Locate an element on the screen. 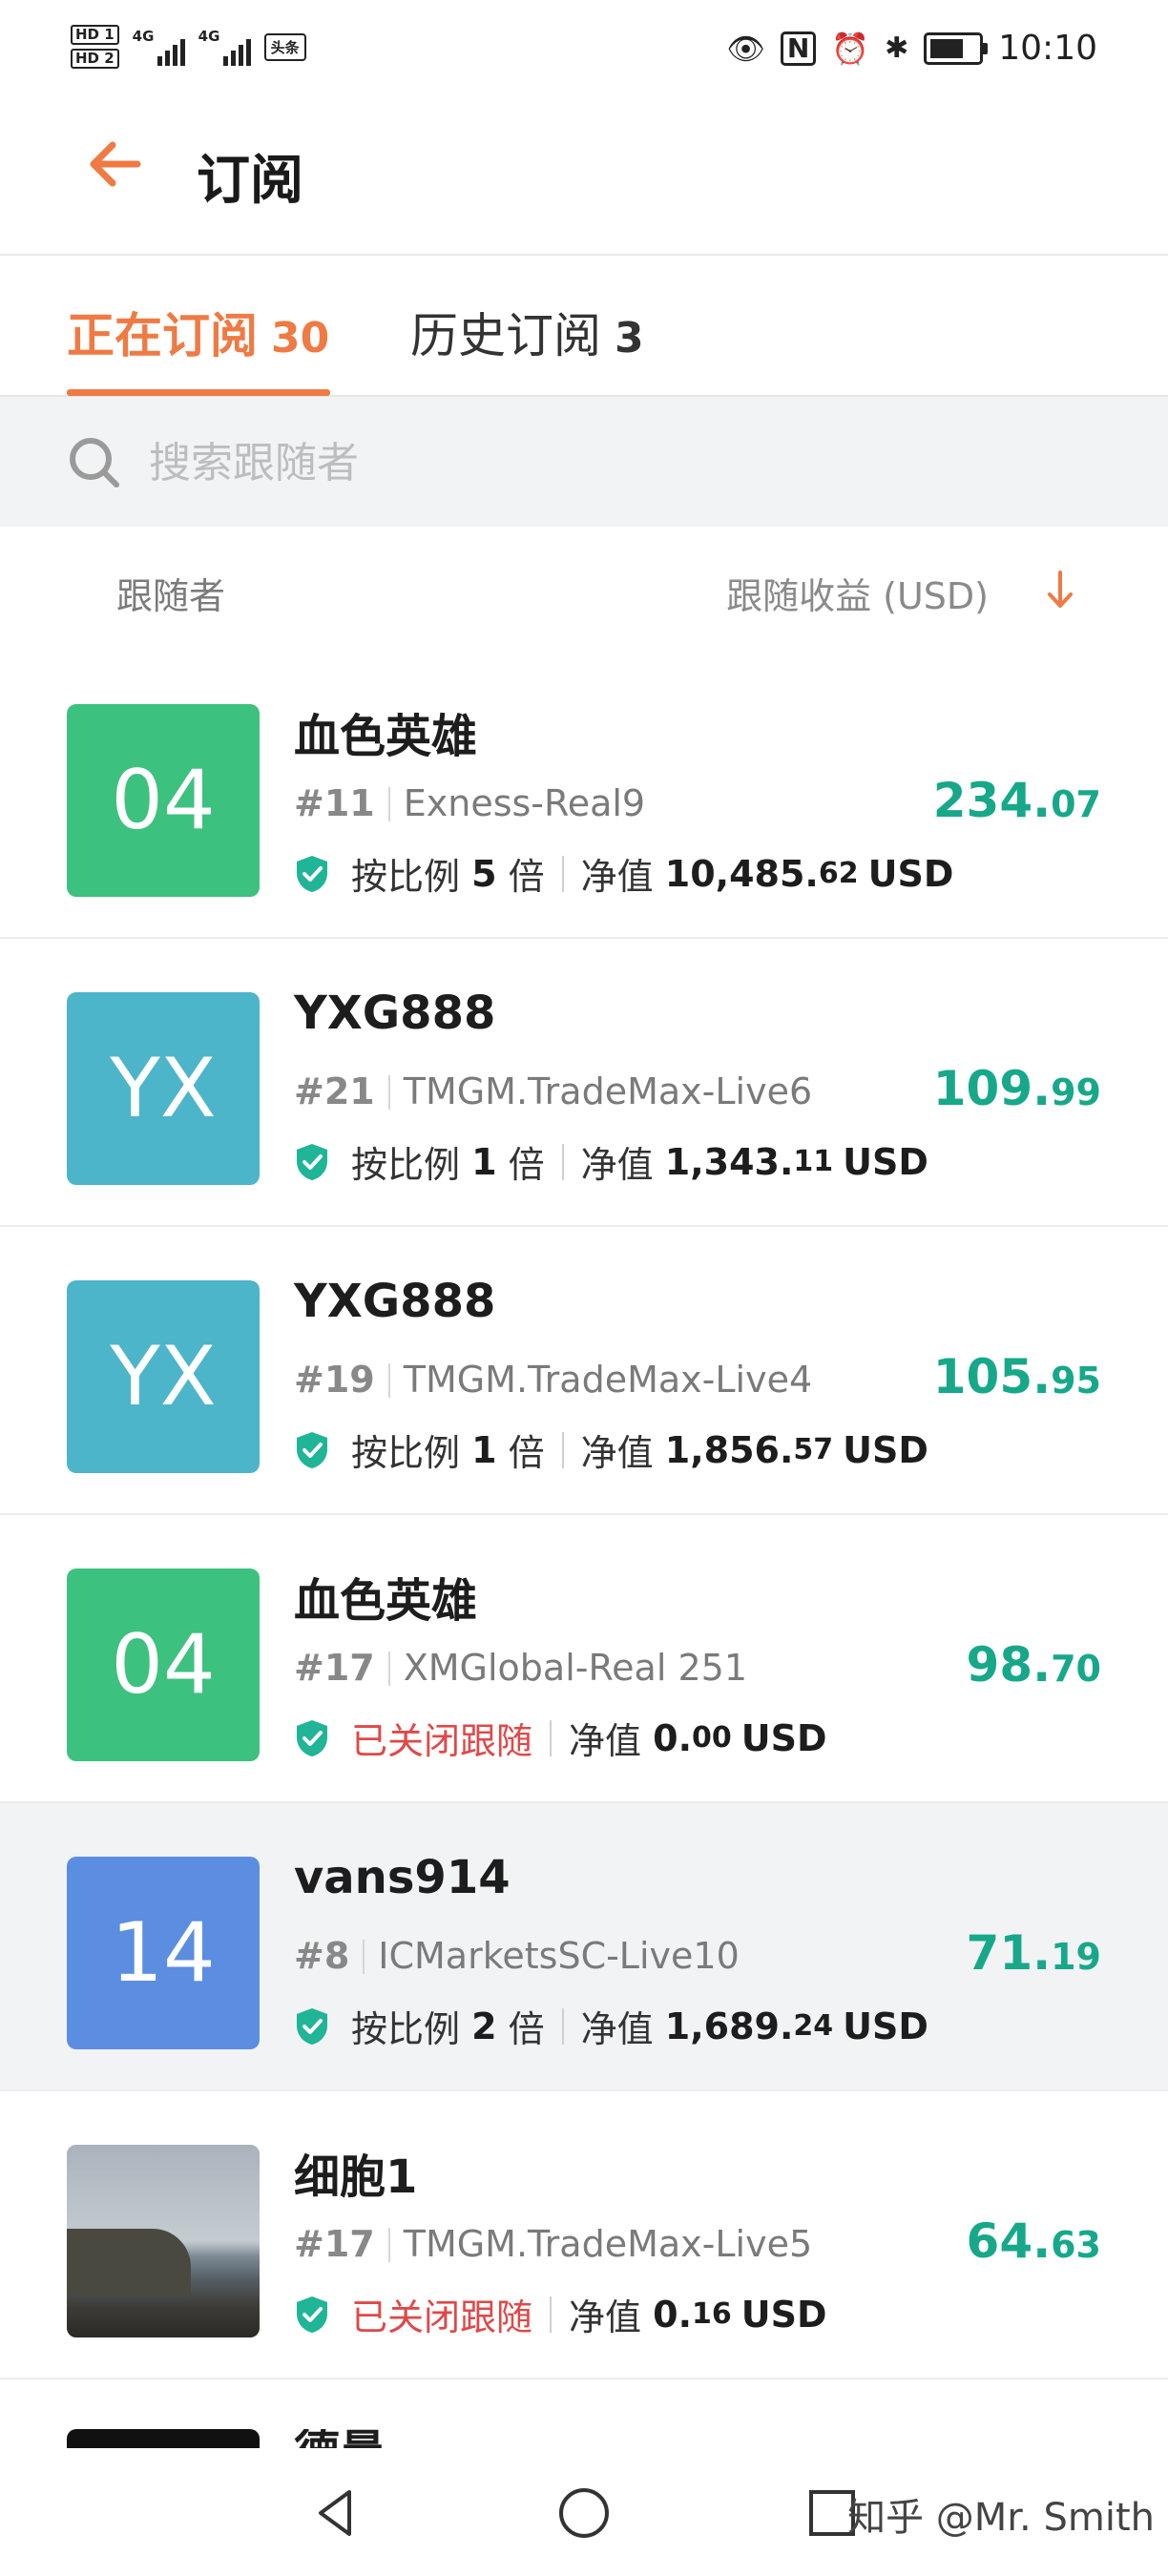 The image size is (1168, 2576). status-bar: HD 1 HD 2 4G 4G 头条 👁 N ⏰ ✱ 10:10 is located at coordinates (584, 47).